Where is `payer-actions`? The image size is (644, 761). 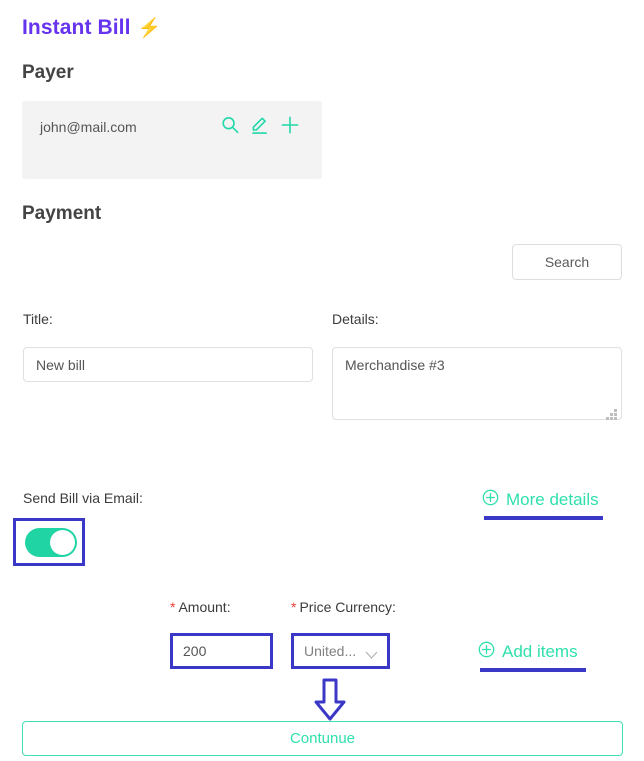
payer-actions is located at coordinates (260, 127).